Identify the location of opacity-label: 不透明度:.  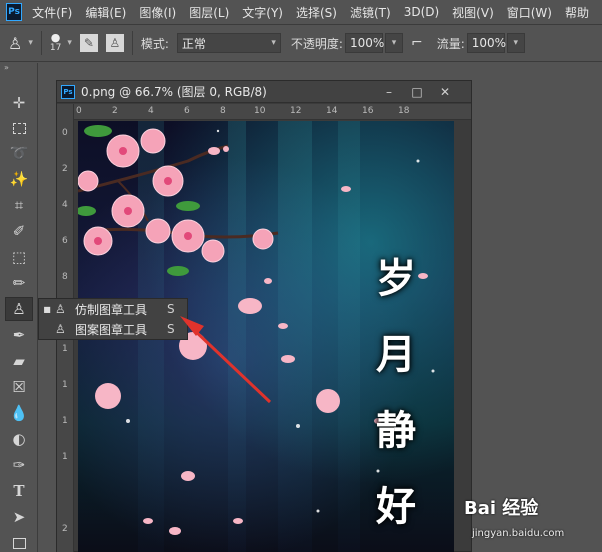
(316, 43).